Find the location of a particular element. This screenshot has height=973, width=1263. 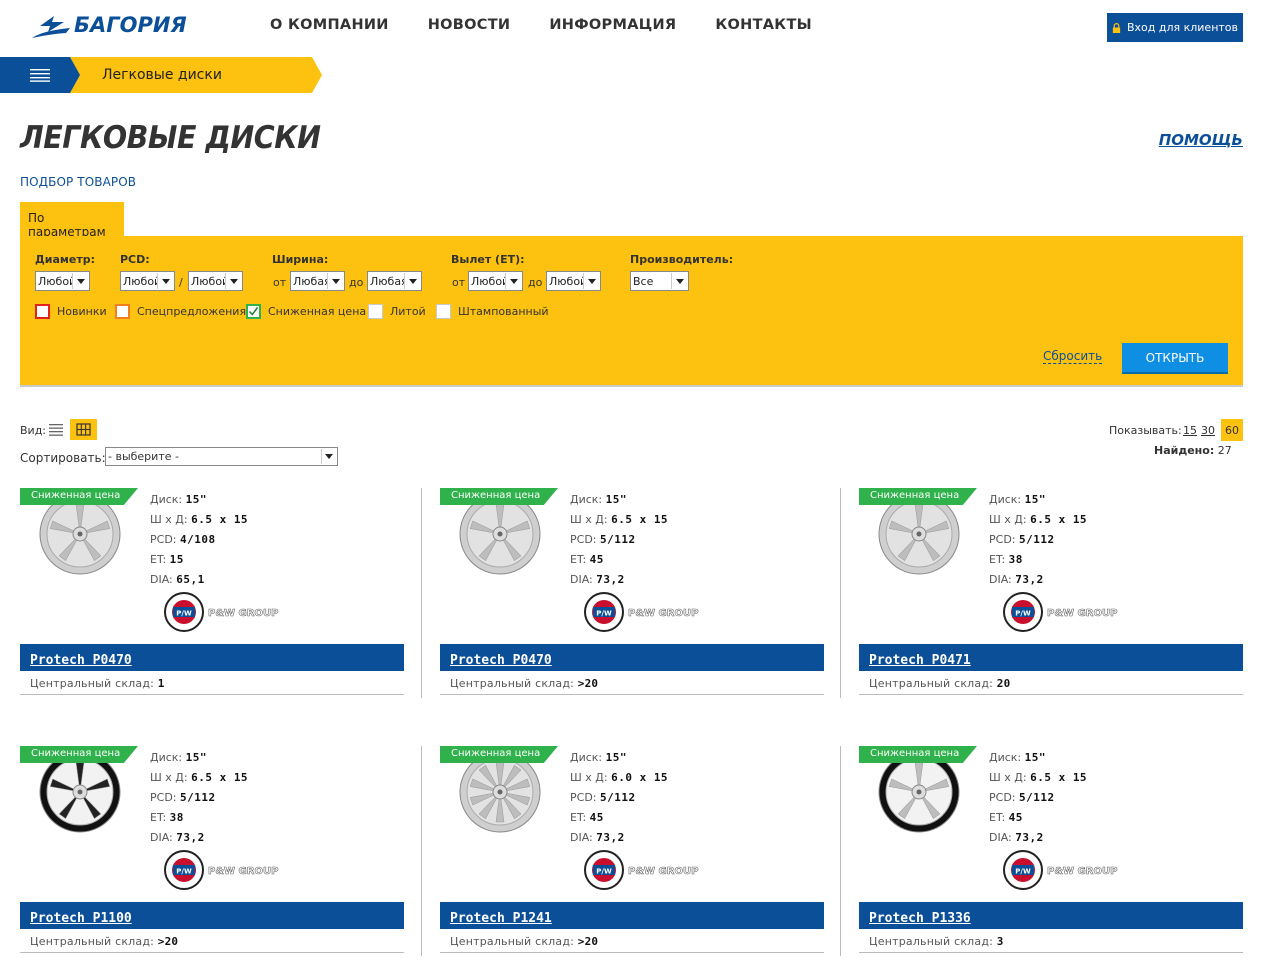

diameter-select: Любой is located at coordinates (62, 281).